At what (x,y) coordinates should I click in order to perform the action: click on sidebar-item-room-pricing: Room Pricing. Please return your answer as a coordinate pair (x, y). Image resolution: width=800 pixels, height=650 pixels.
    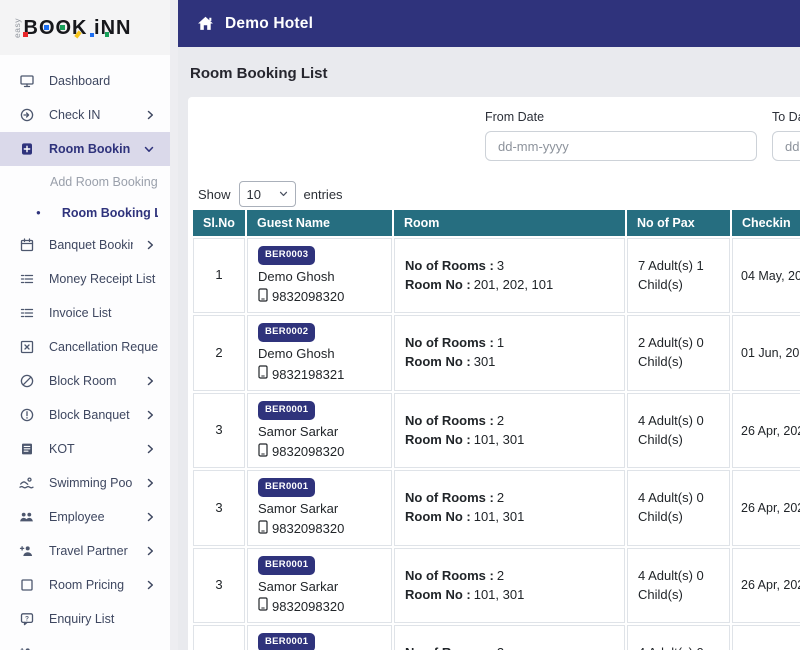
    Looking at the image, I should click on (85, 585).